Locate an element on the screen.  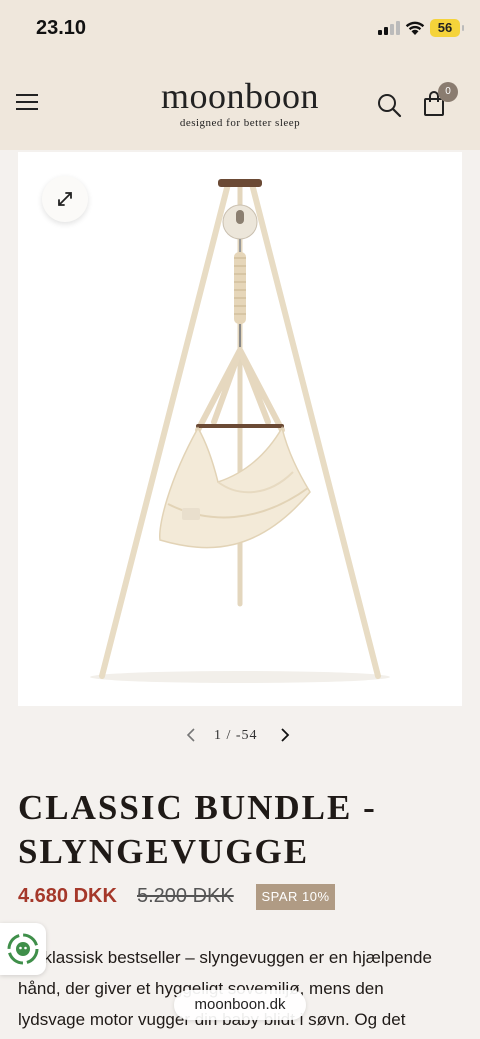
chevron-right-icon is located at coordinates (285, 735).